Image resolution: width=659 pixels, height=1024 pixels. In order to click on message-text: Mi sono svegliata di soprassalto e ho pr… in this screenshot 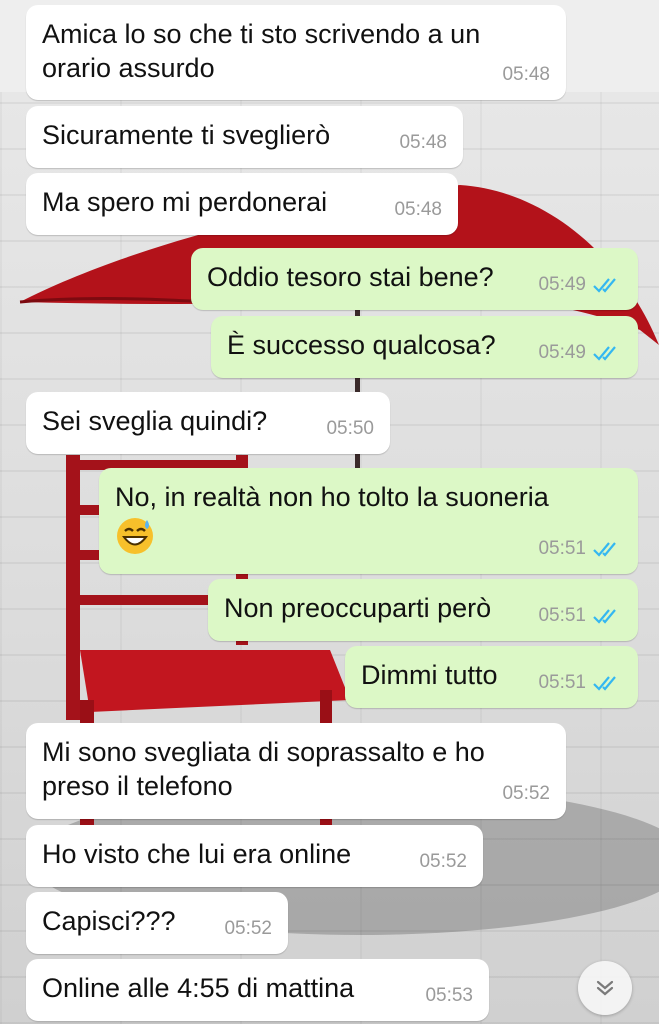, I will do `click(263, 769)`.